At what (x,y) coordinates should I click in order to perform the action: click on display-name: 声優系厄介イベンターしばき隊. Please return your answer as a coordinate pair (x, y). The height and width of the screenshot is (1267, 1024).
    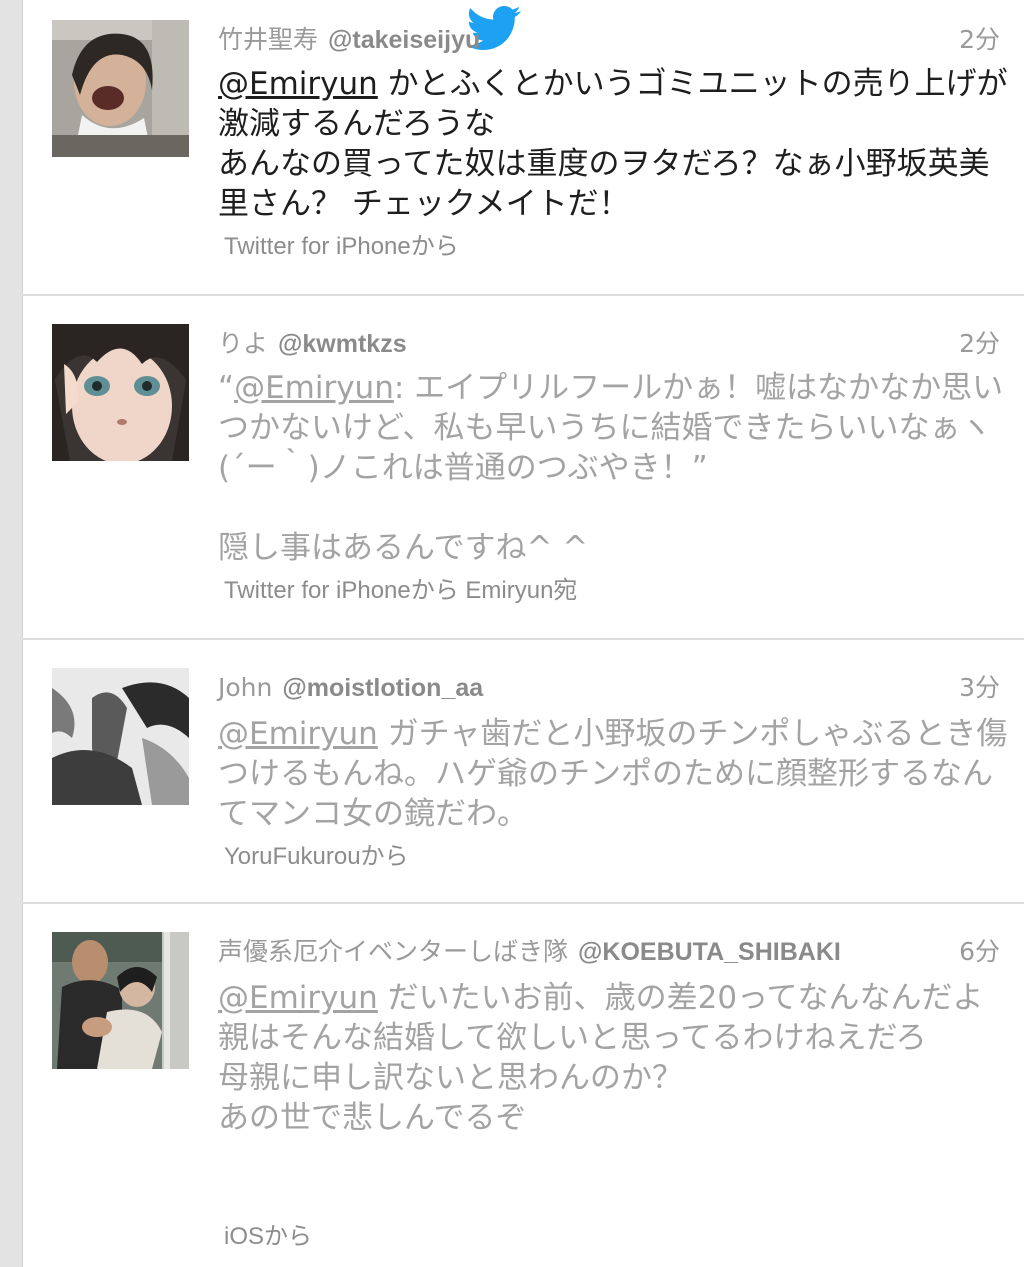
    Looking at the image, I should click on (393, 951).